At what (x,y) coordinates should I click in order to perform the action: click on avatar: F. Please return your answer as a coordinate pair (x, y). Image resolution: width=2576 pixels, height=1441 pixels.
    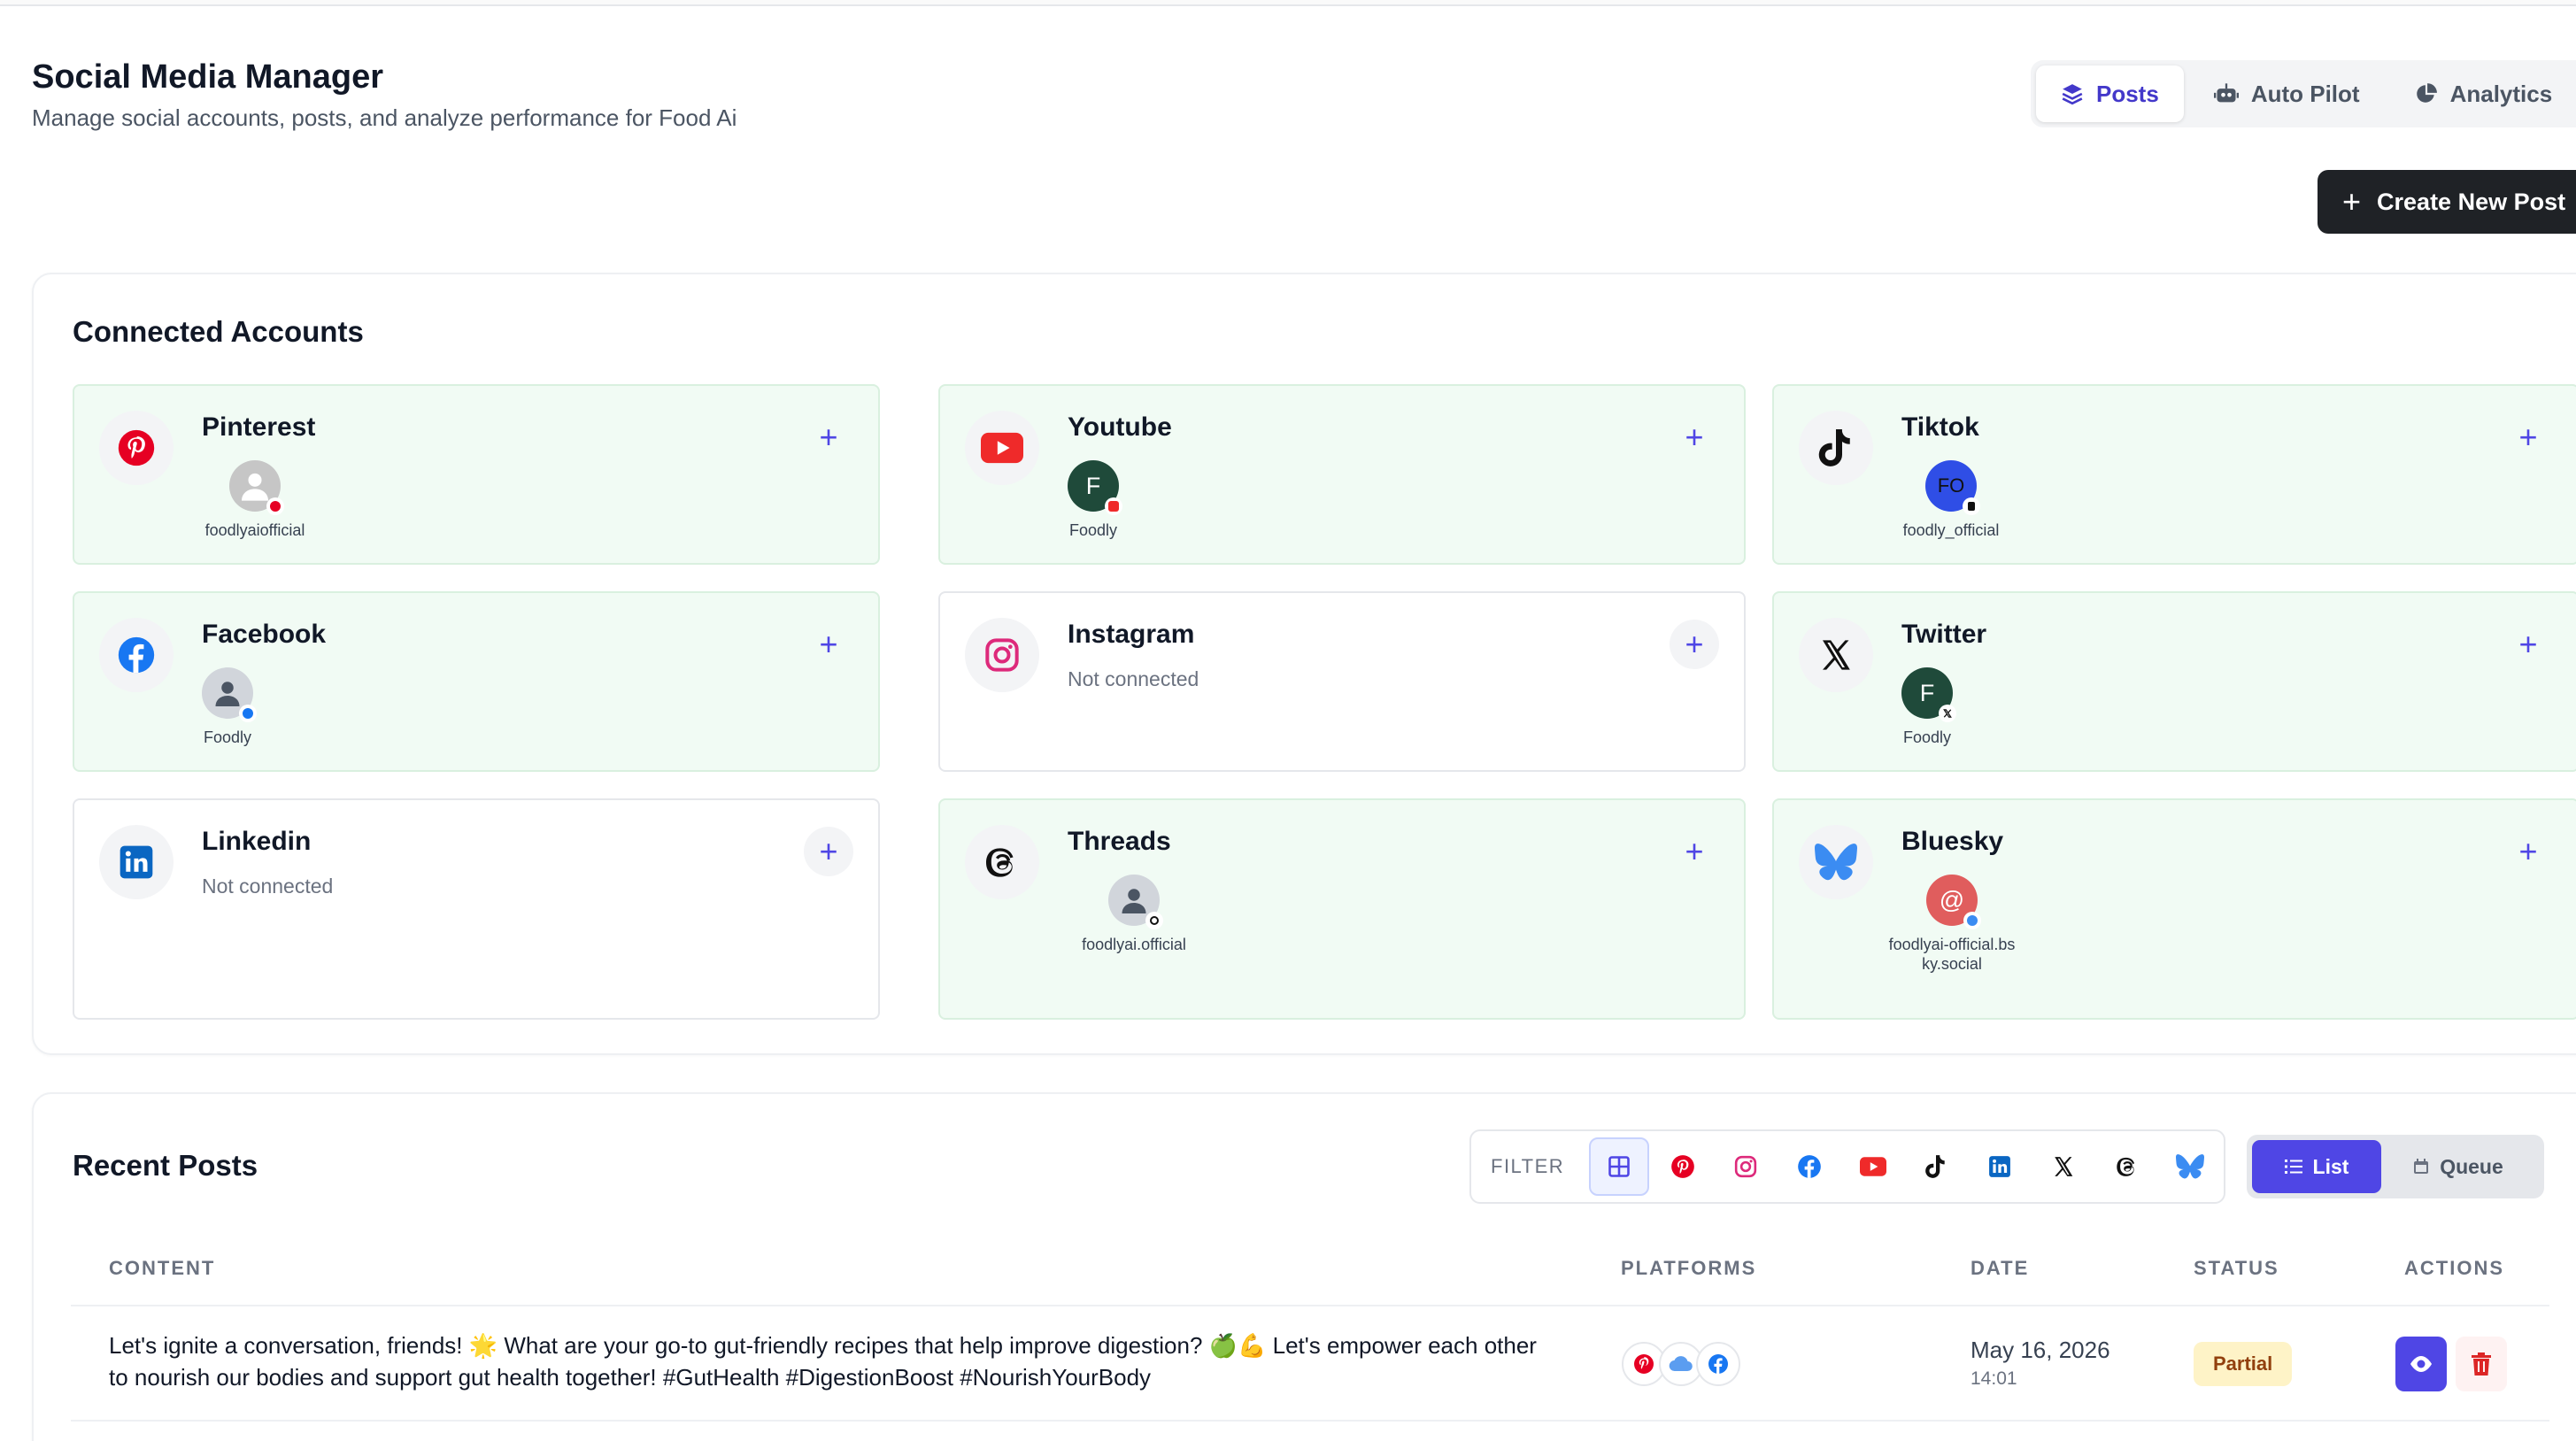
    Looking at the image, I should click on (1095, 487).